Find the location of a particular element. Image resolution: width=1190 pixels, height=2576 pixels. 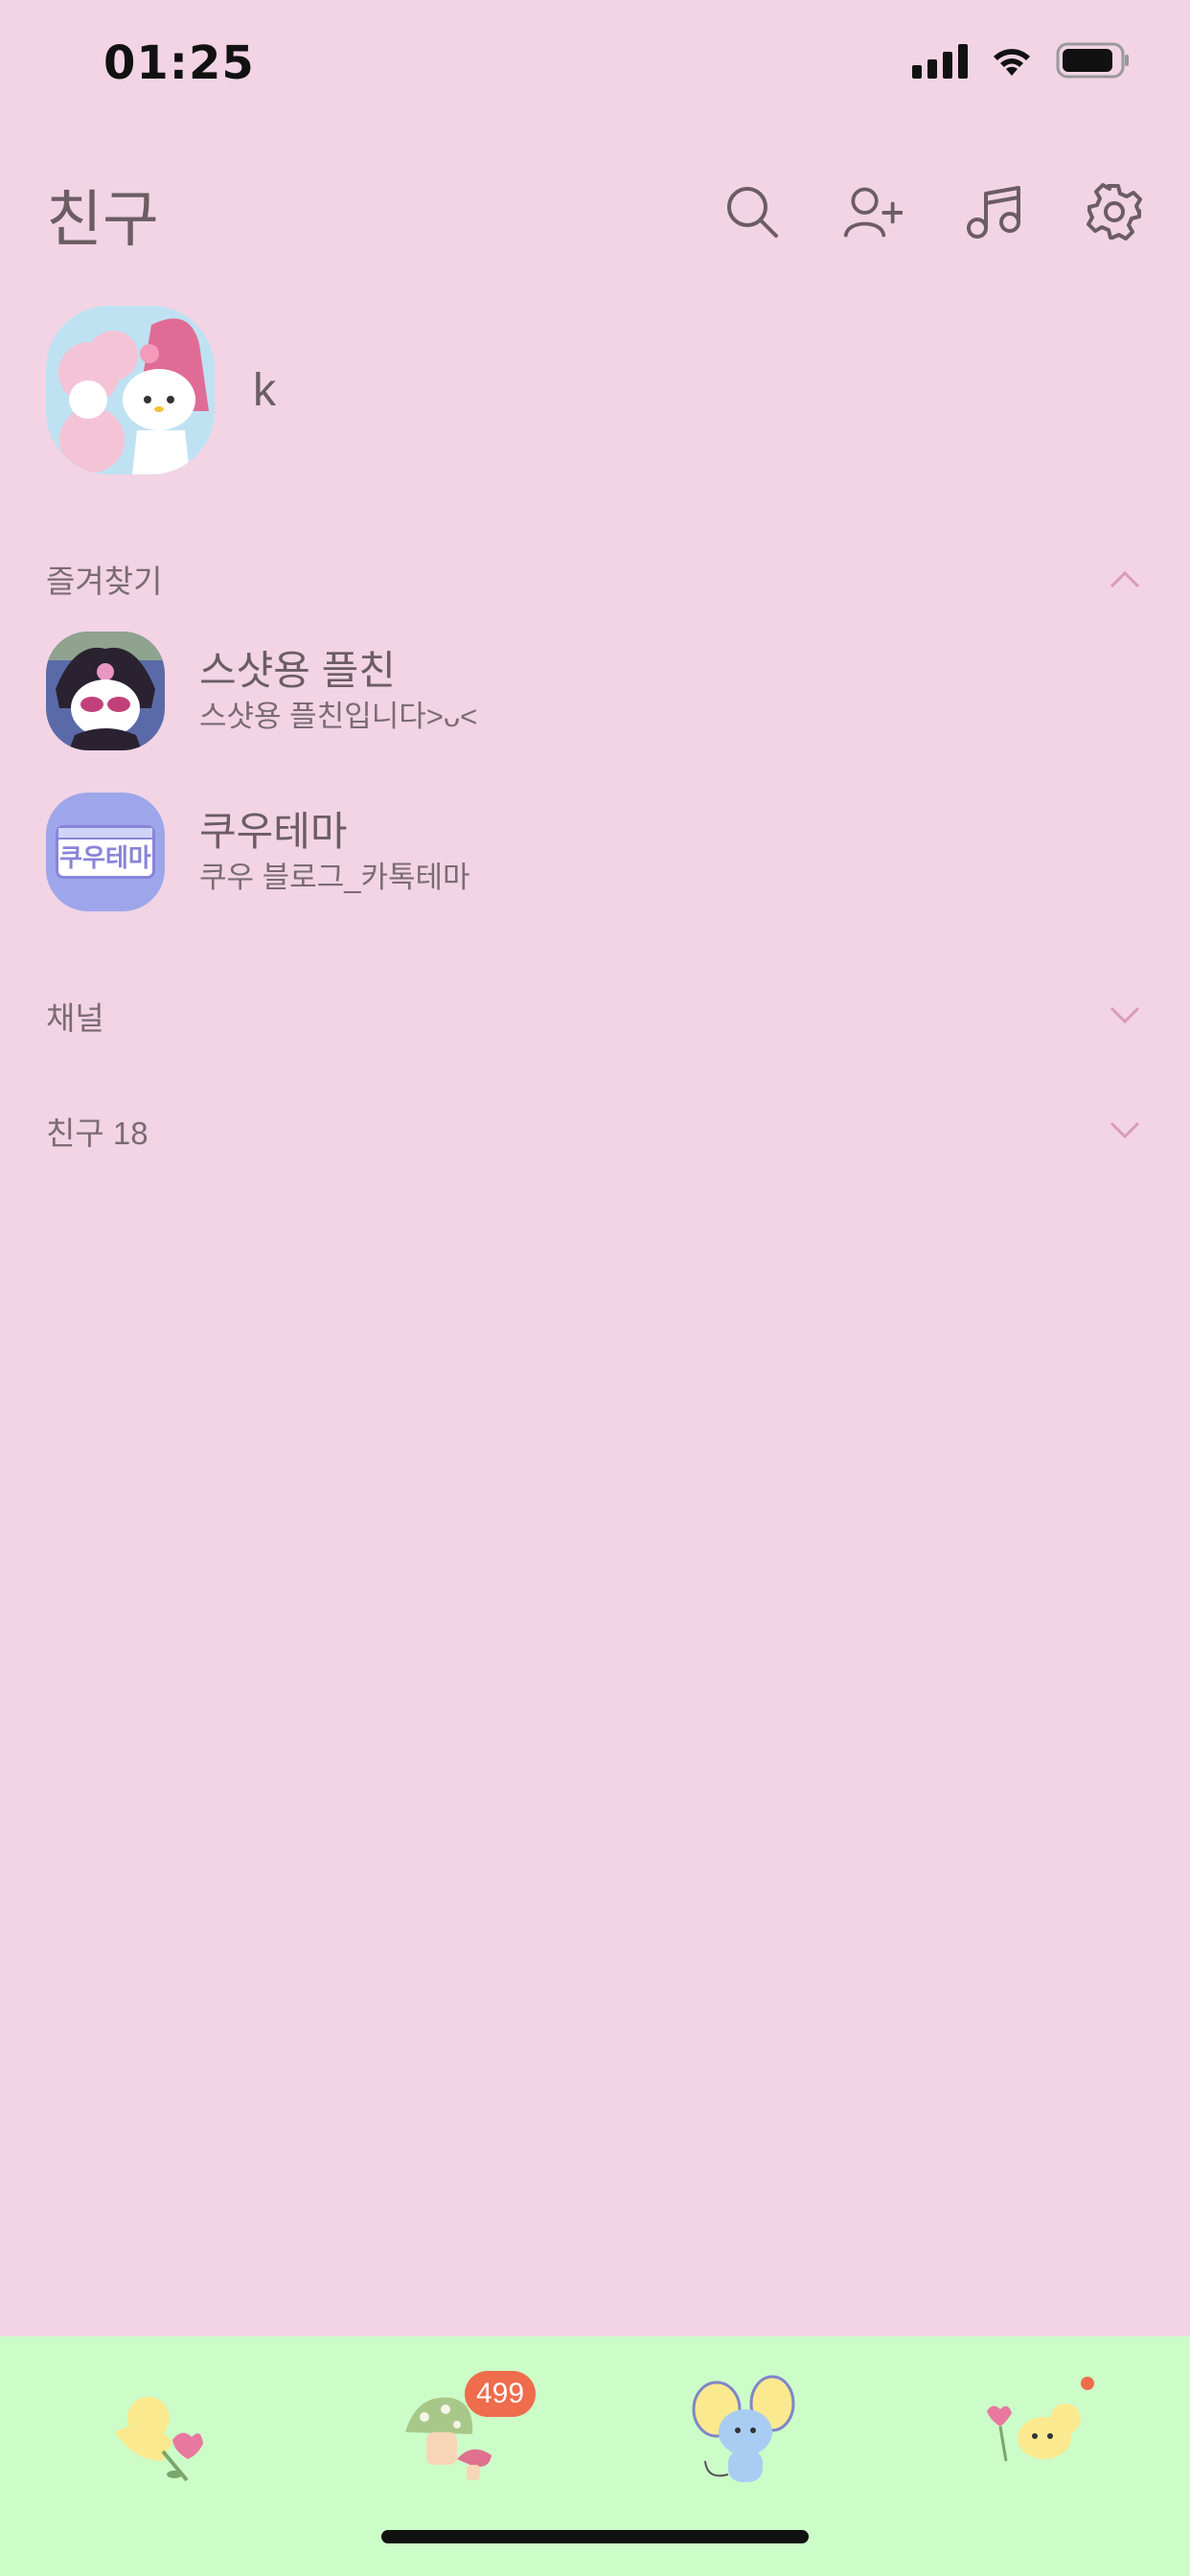

avatar-window-frame: 쿠우테마 is located at coordinates (105, 852).